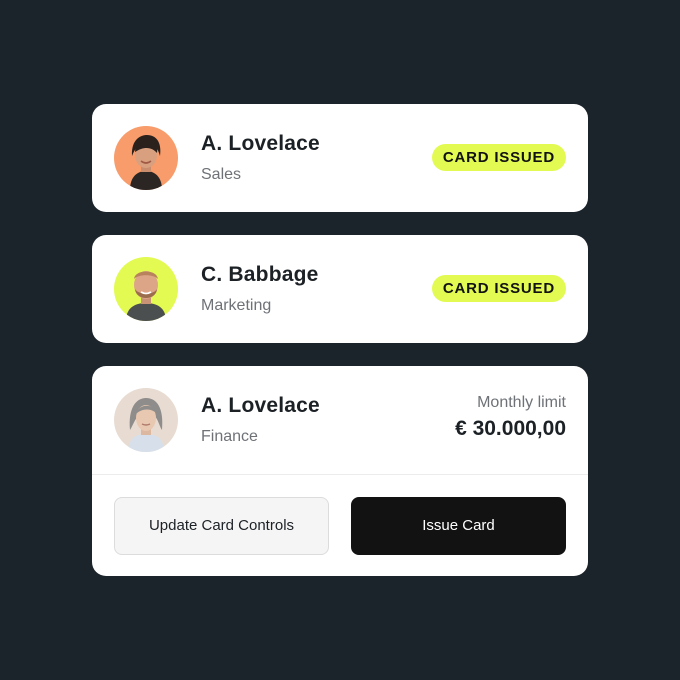 The height and width of the screenshot is (680, 680). What do you see at coordinates (458, 526) in the screenshot?
I see `issue-card-button: Issue Card` at bounding box center [458, 526].